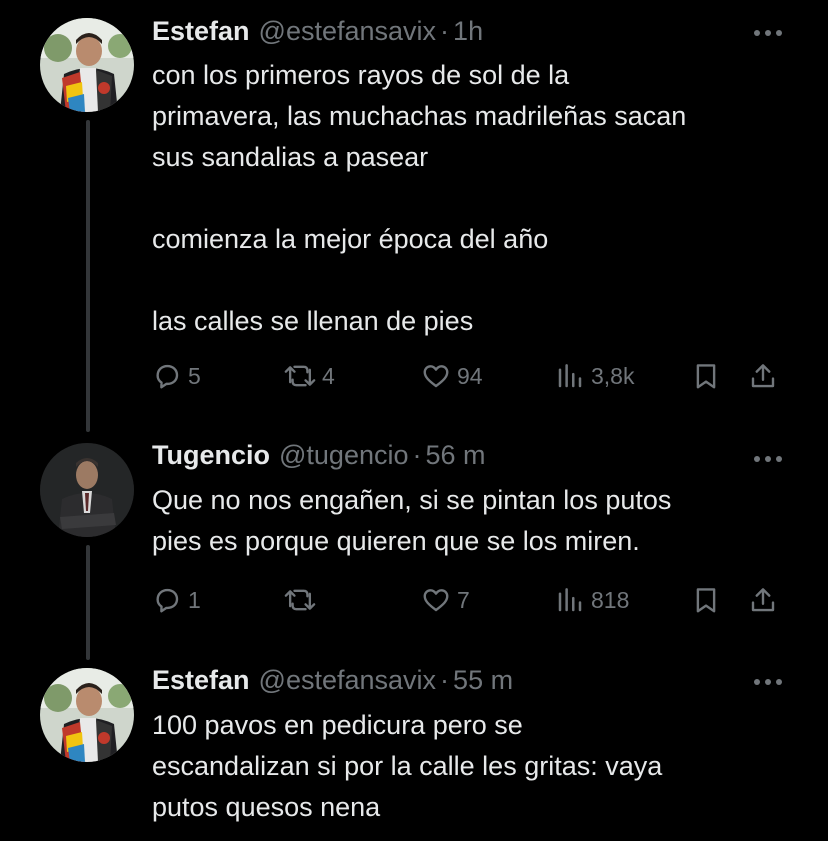  I want to click on retweet-button: 4, so click(309, 376).